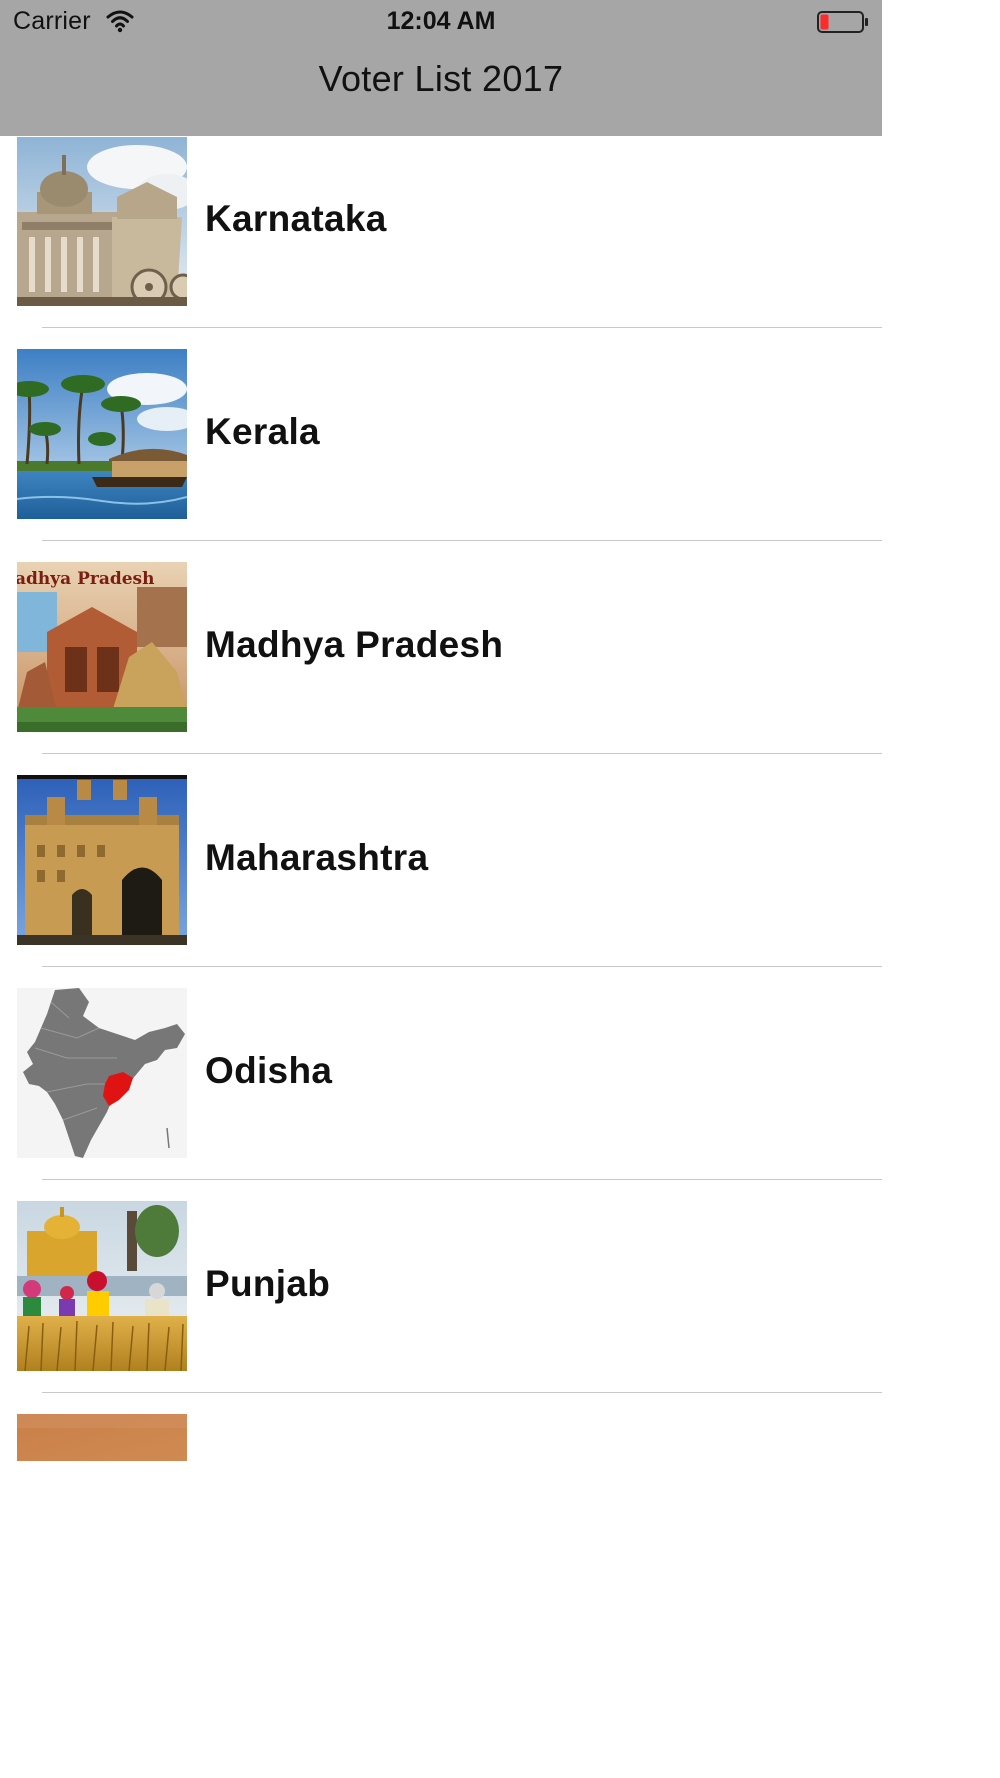 This screenshot has height=1778, width=1000. What do you see at coordinates (354, 644) in the screenshot?
I see `state-name: Madhya Pradesh` at bounding box center [354, 644].